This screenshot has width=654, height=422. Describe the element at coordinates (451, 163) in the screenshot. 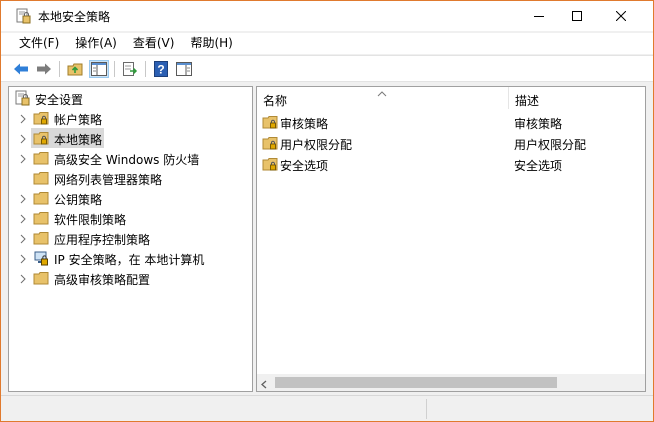

I see `list-item-security-options: 安全选项 安全选项` at that location.